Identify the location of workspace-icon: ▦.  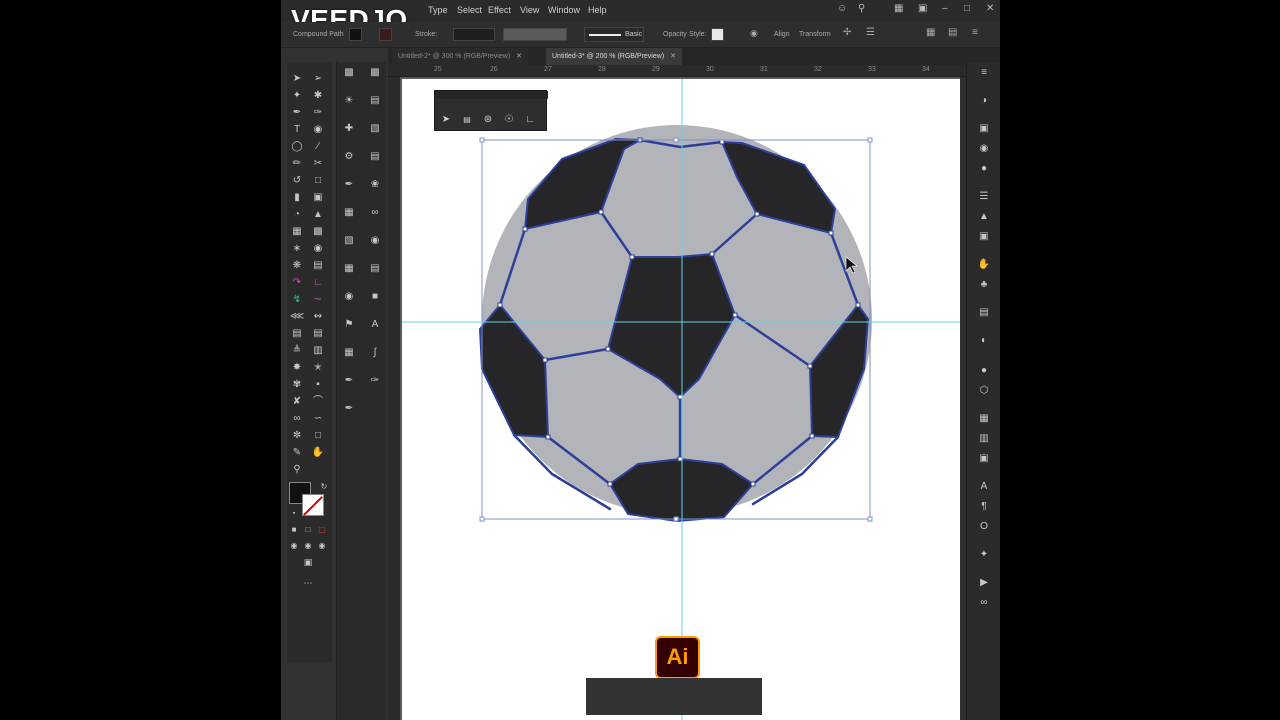
(898, 8).